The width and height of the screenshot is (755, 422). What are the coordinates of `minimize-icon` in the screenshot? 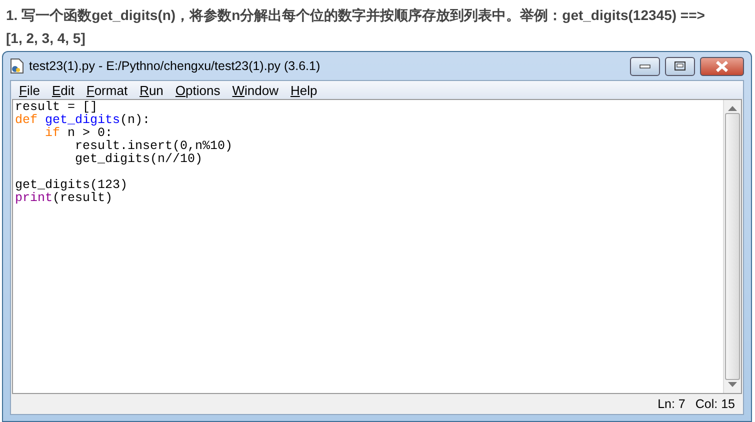 It's located at (645, 66).